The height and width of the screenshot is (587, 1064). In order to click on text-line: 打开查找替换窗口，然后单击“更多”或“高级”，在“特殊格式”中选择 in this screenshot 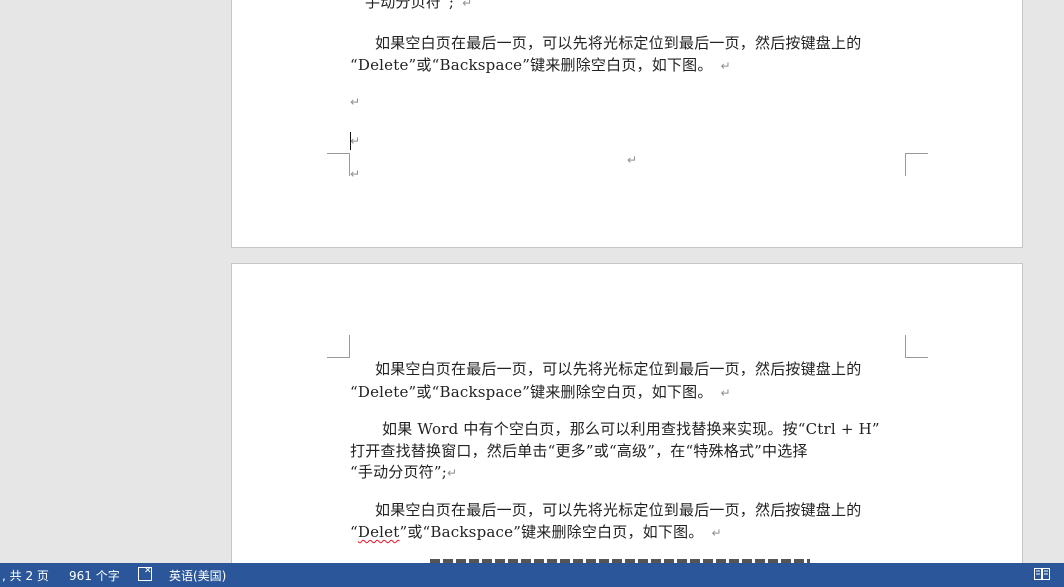, I will do `click(579, 450)`.